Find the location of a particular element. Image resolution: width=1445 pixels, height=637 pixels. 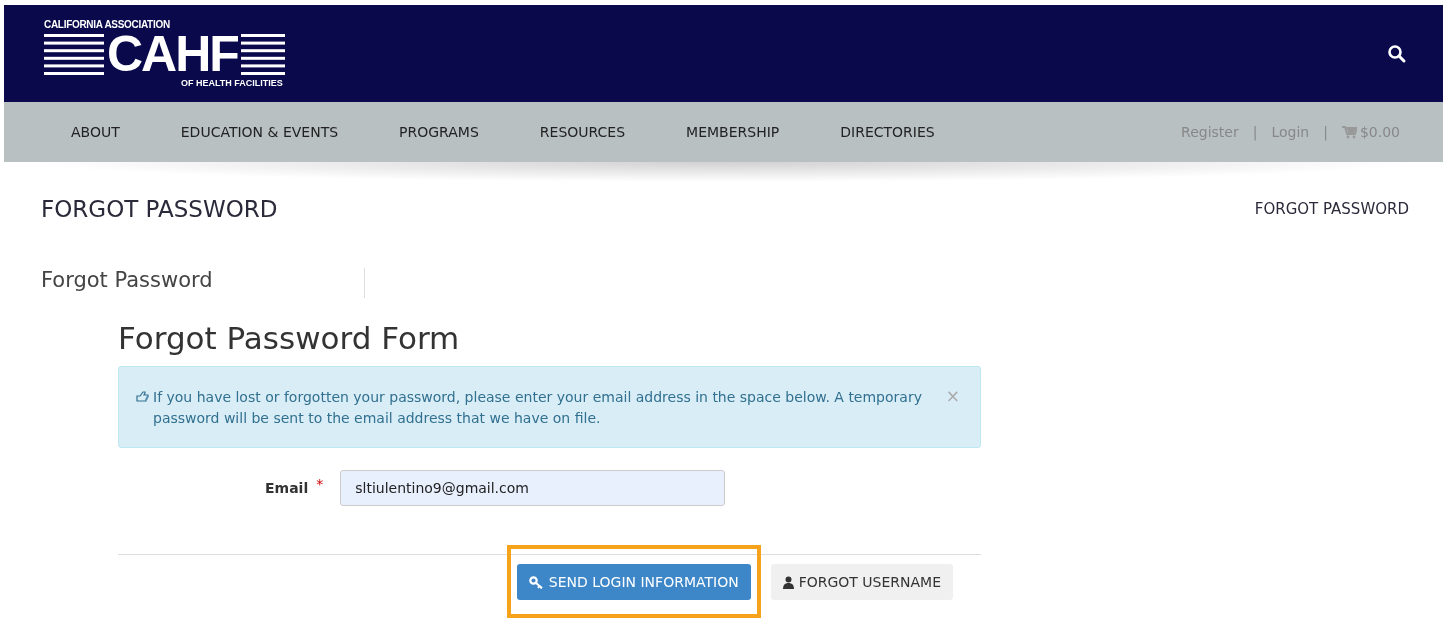

nav-link: RESOURCES is located at coordinates (582, 132).